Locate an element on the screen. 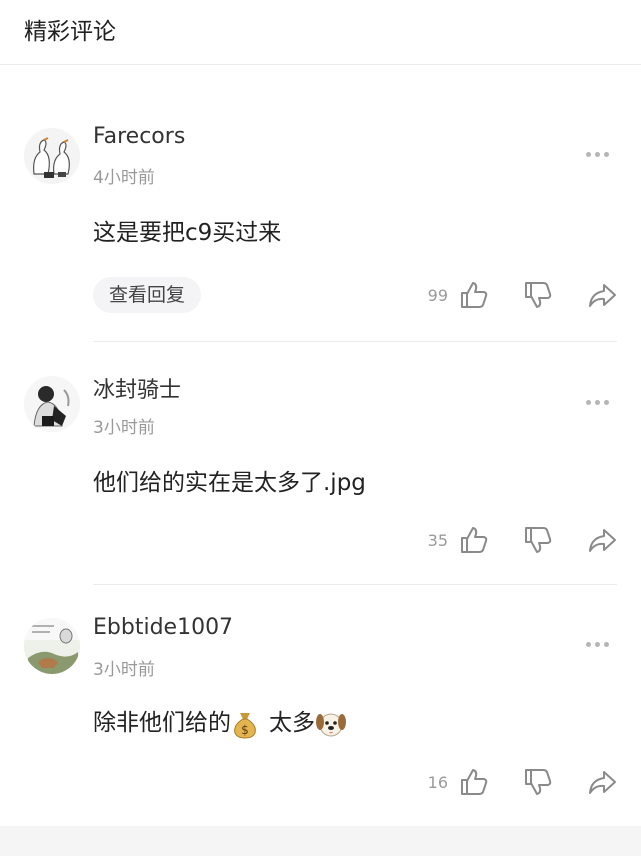  avatar-geese-icon is located at coordinates (52, 156).